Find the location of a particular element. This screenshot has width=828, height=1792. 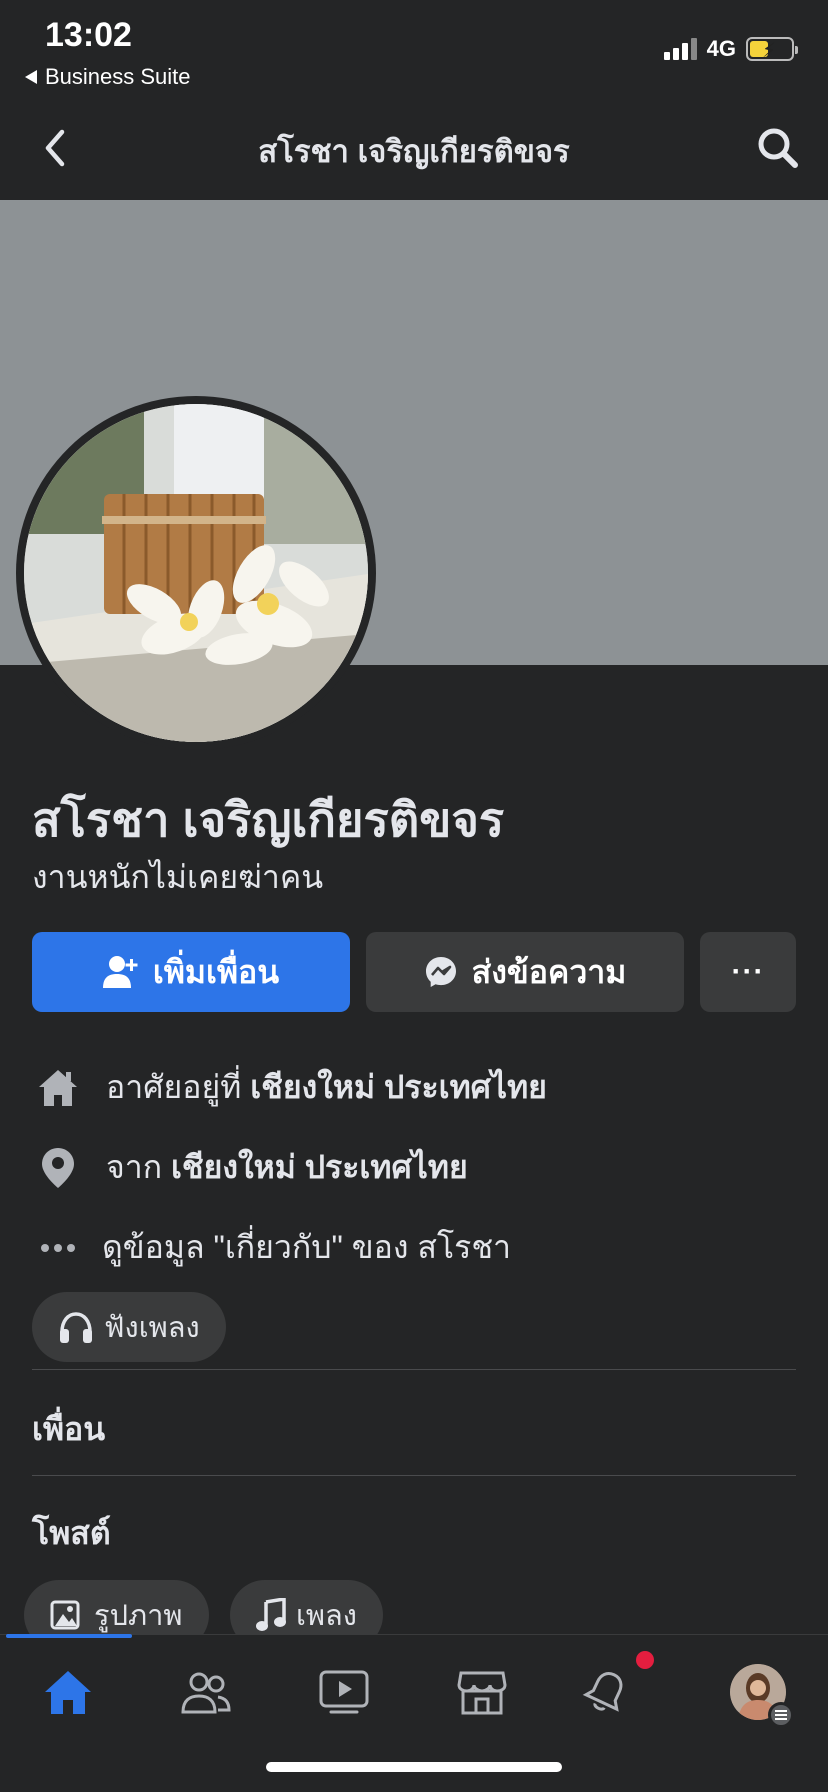

search-icon is located at coordinates (778, 148).